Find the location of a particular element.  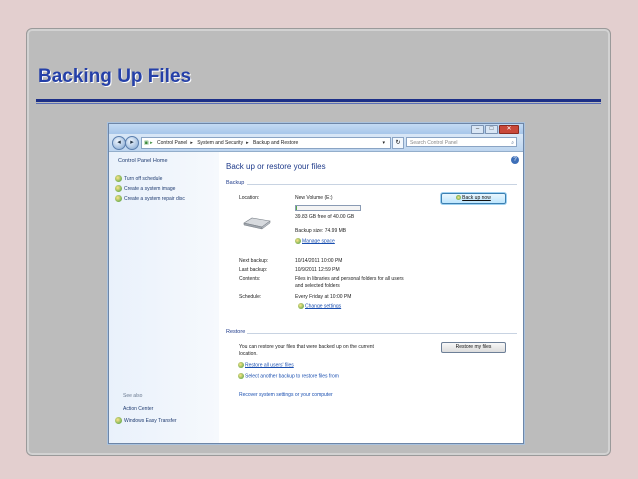

help-icon: ? is located at coordinates (515, 160).